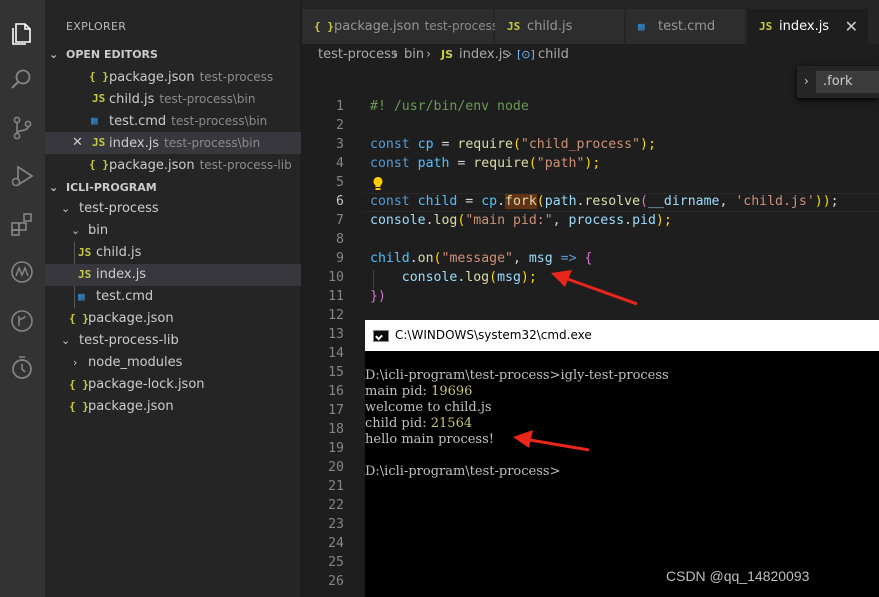  What do you see at coordinates (173, 77) in the screenshot?
I see `open-editor-item: { } package.json test-process` at bounding box center [173, 77].